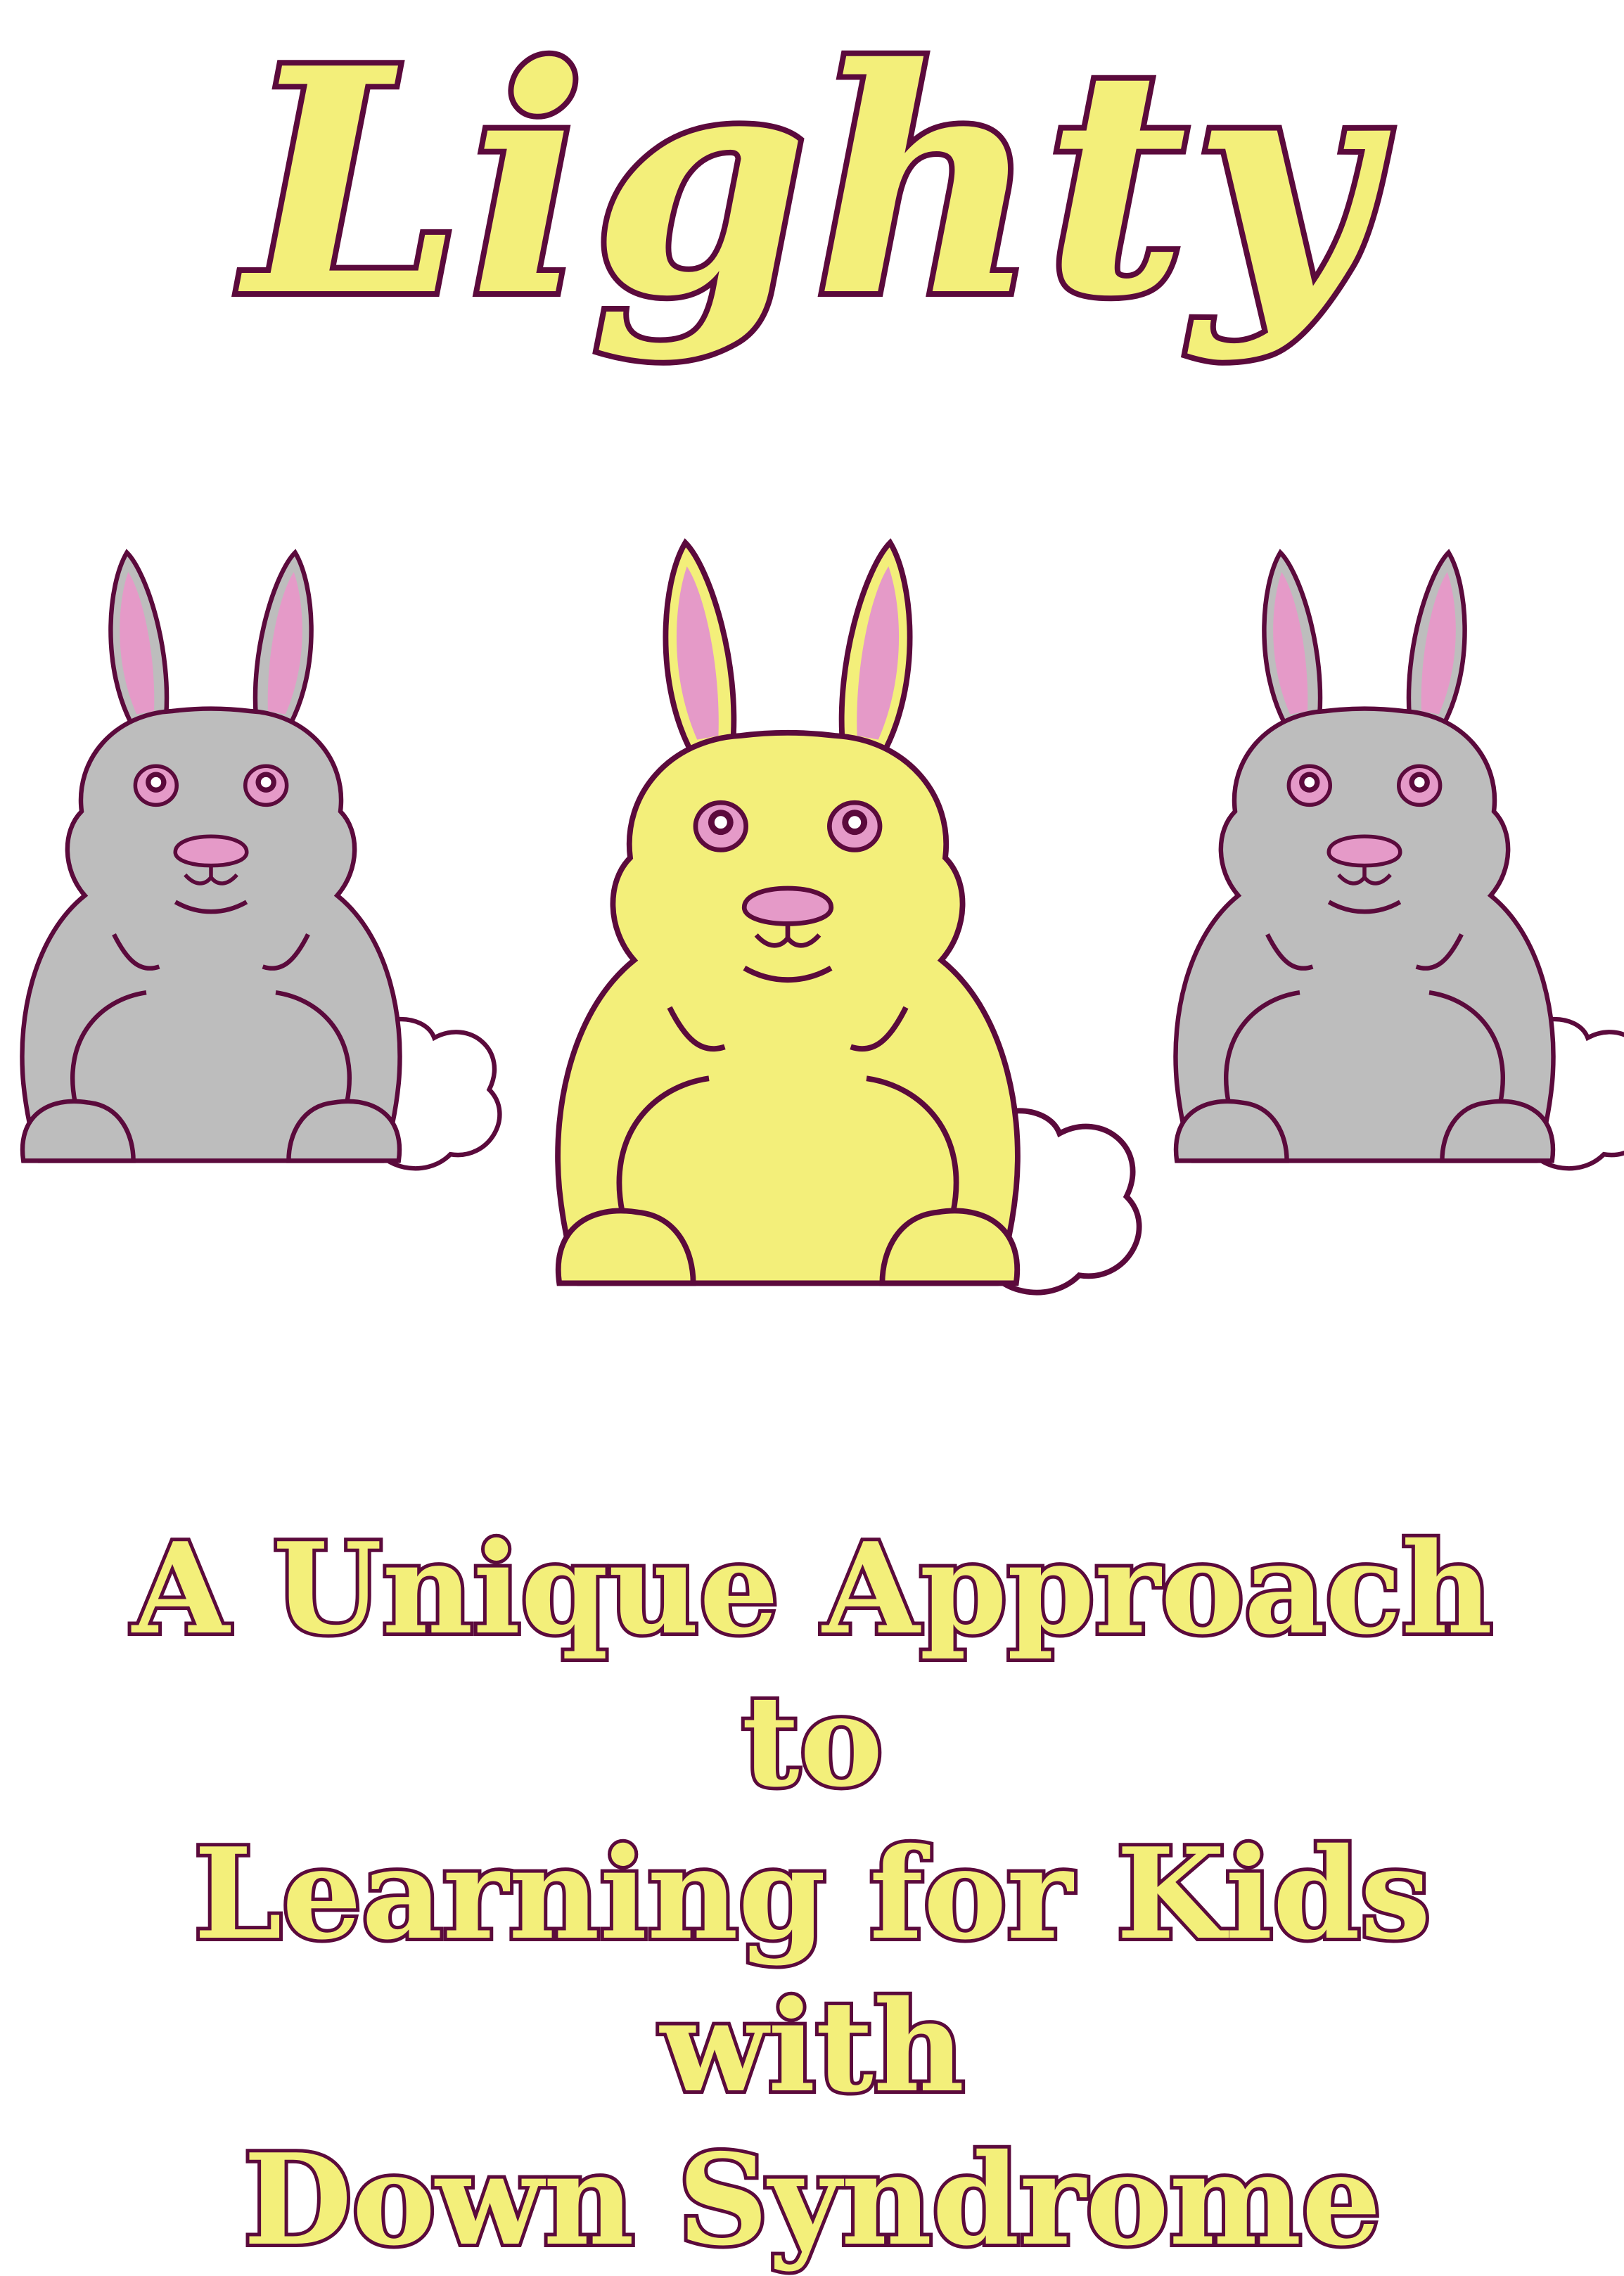 This screenshot has height=2276, width=1624. What do you see at coordinates (812, 1970) in the screenshot?
I see `subtitle-line-2: Learning for Kids with` at bounding box center [812, 1970].